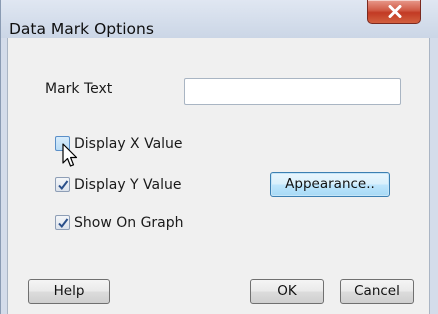  Describe the element at coordinates (129, 223) in the screenshot. I see `show-on-graph-label: Show On Graph` at that location.